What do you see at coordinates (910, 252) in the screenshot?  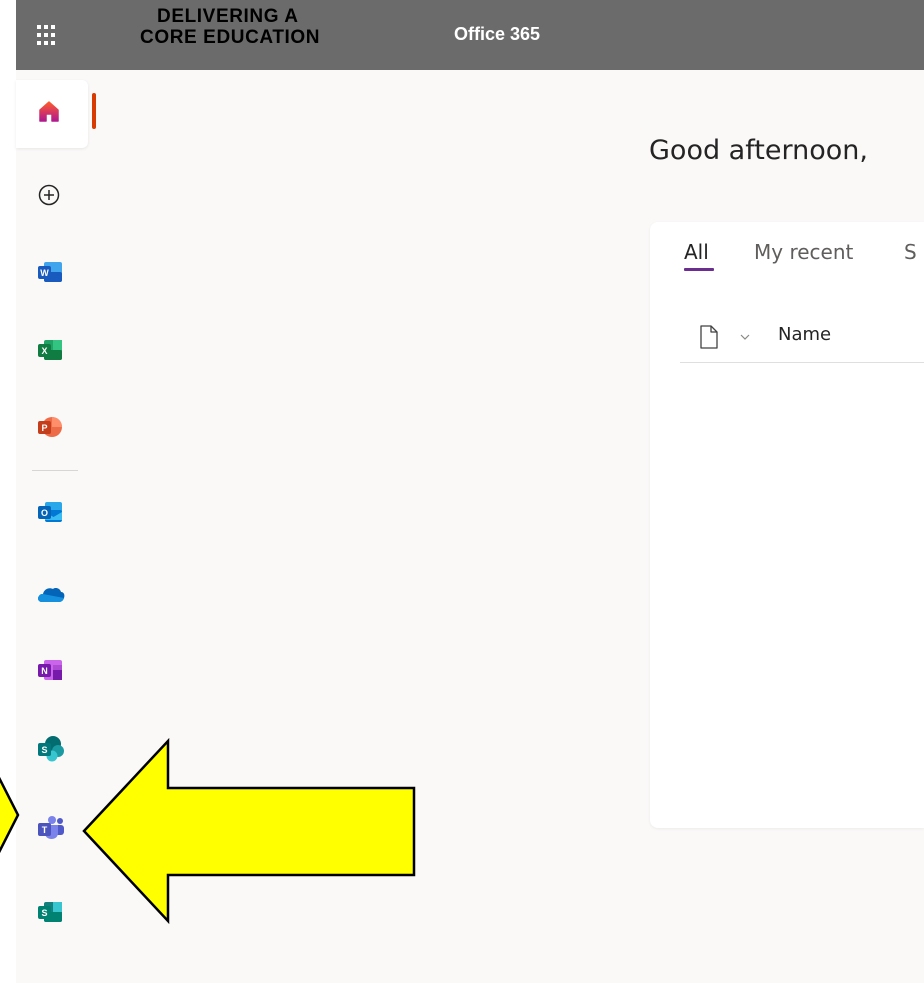 I see `tab-shared: S` at bounding box center [910, 252].